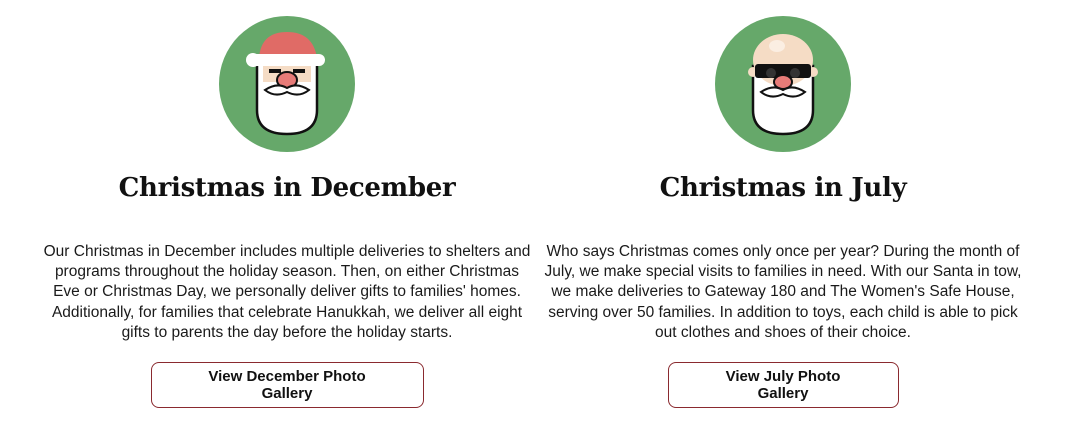  What do you see at coordinates (783, 84) in the screenshot?
I see `santa-sunglasses-icon` at bounding box center [783, 84].